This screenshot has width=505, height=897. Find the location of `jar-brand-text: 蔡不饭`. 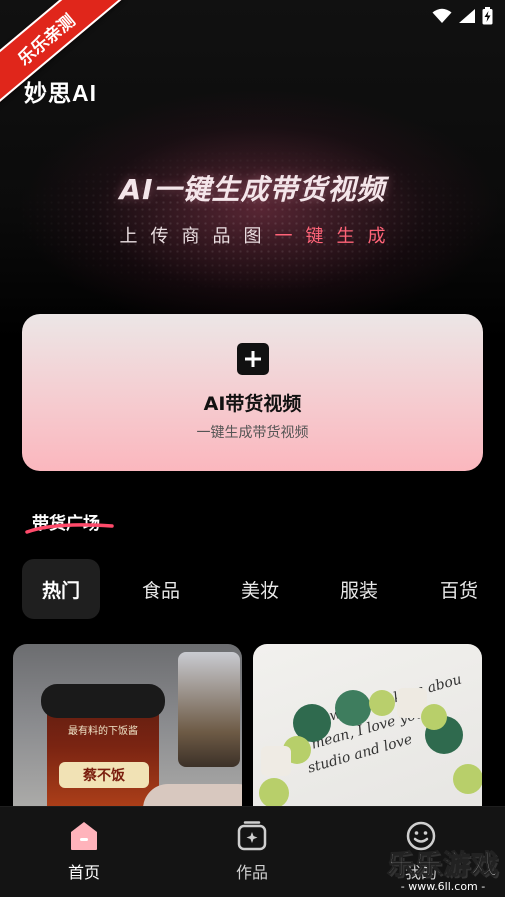

jar-brand-text: 蔡不饭 is located at coordinates (104, 775).